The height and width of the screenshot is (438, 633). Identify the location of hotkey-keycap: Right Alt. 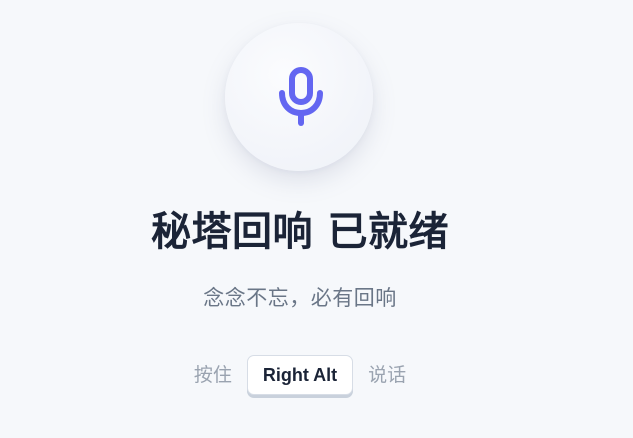
(300, 375).